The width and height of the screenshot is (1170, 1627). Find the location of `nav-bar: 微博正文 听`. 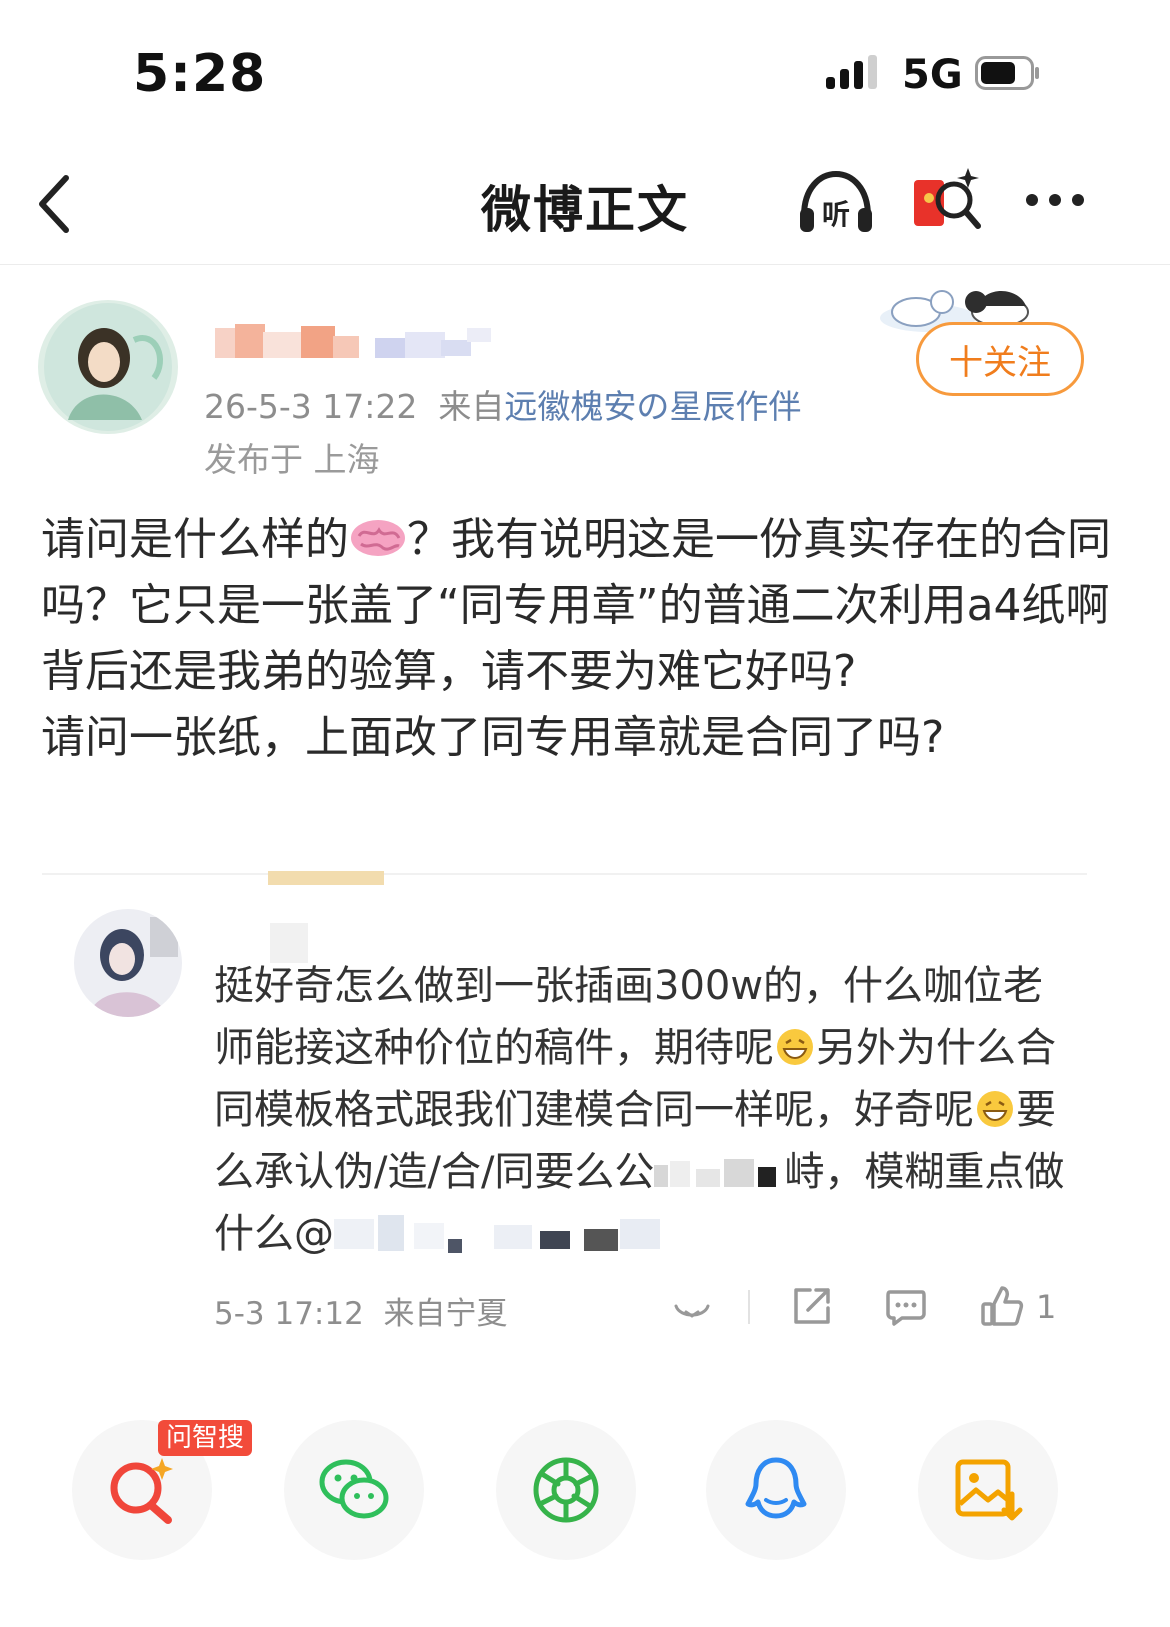

nav-bar: 微博正文 听 is located at coordinates (585, 202).